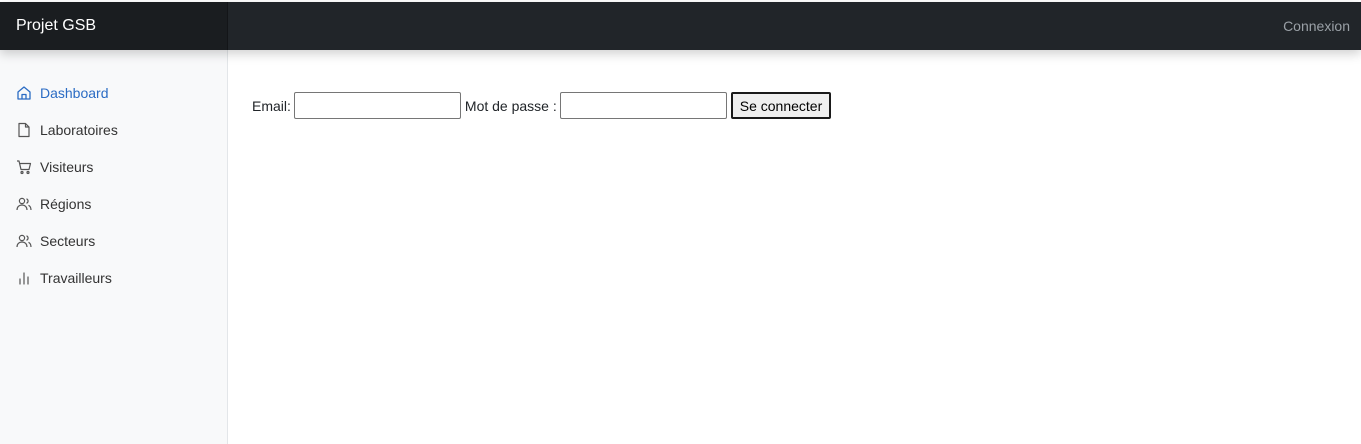  What do you see at coordinates (781, 105) in the screenshot?
I see `login-button: Se connecter` at bounding box center [781, 105].